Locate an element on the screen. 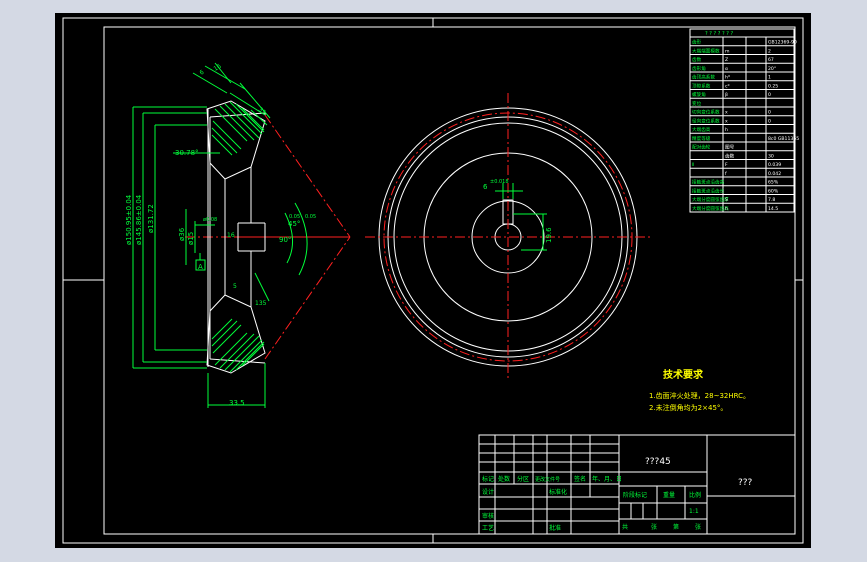  param-value: GB12369-90 is located at coordinates (782, 43).